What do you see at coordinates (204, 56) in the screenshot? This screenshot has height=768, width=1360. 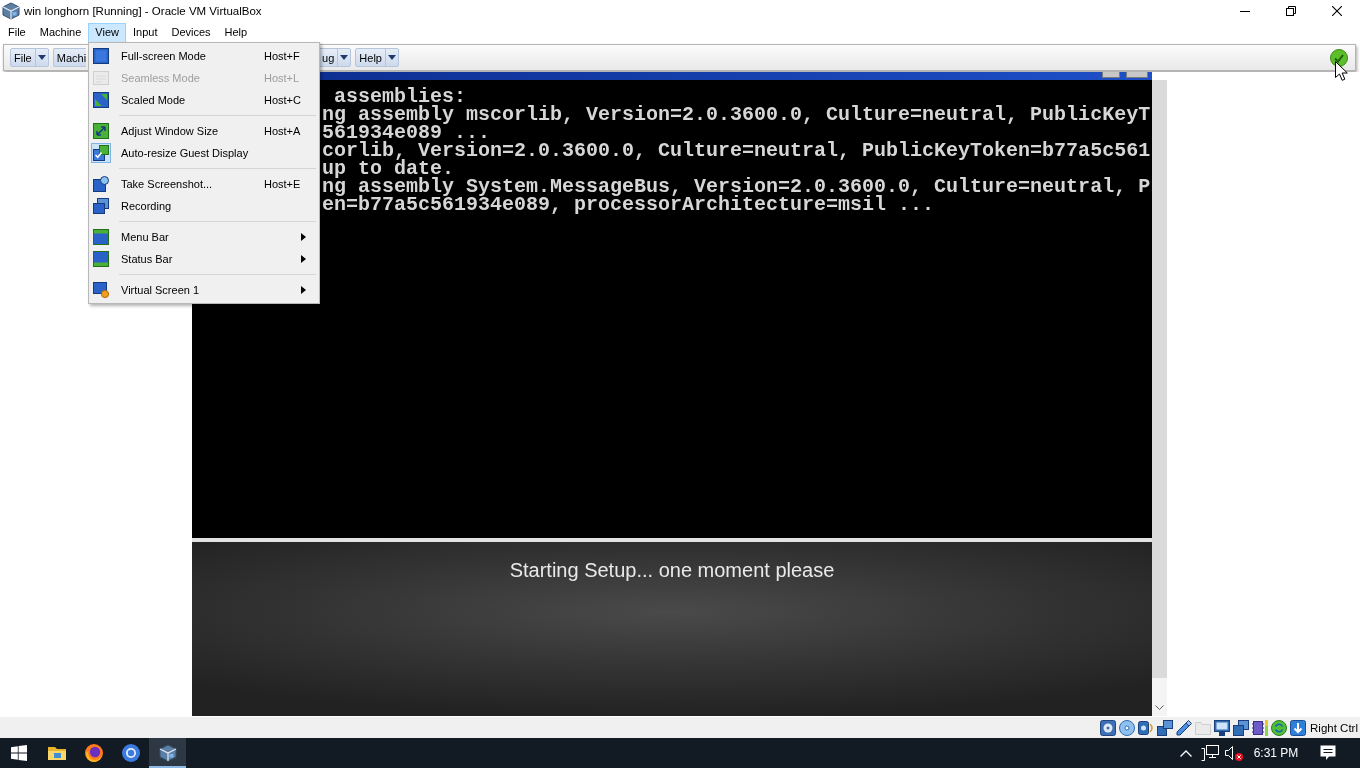 I see `menu-item: Full-screen Mode Host+F` at bounding box center [204, 56].